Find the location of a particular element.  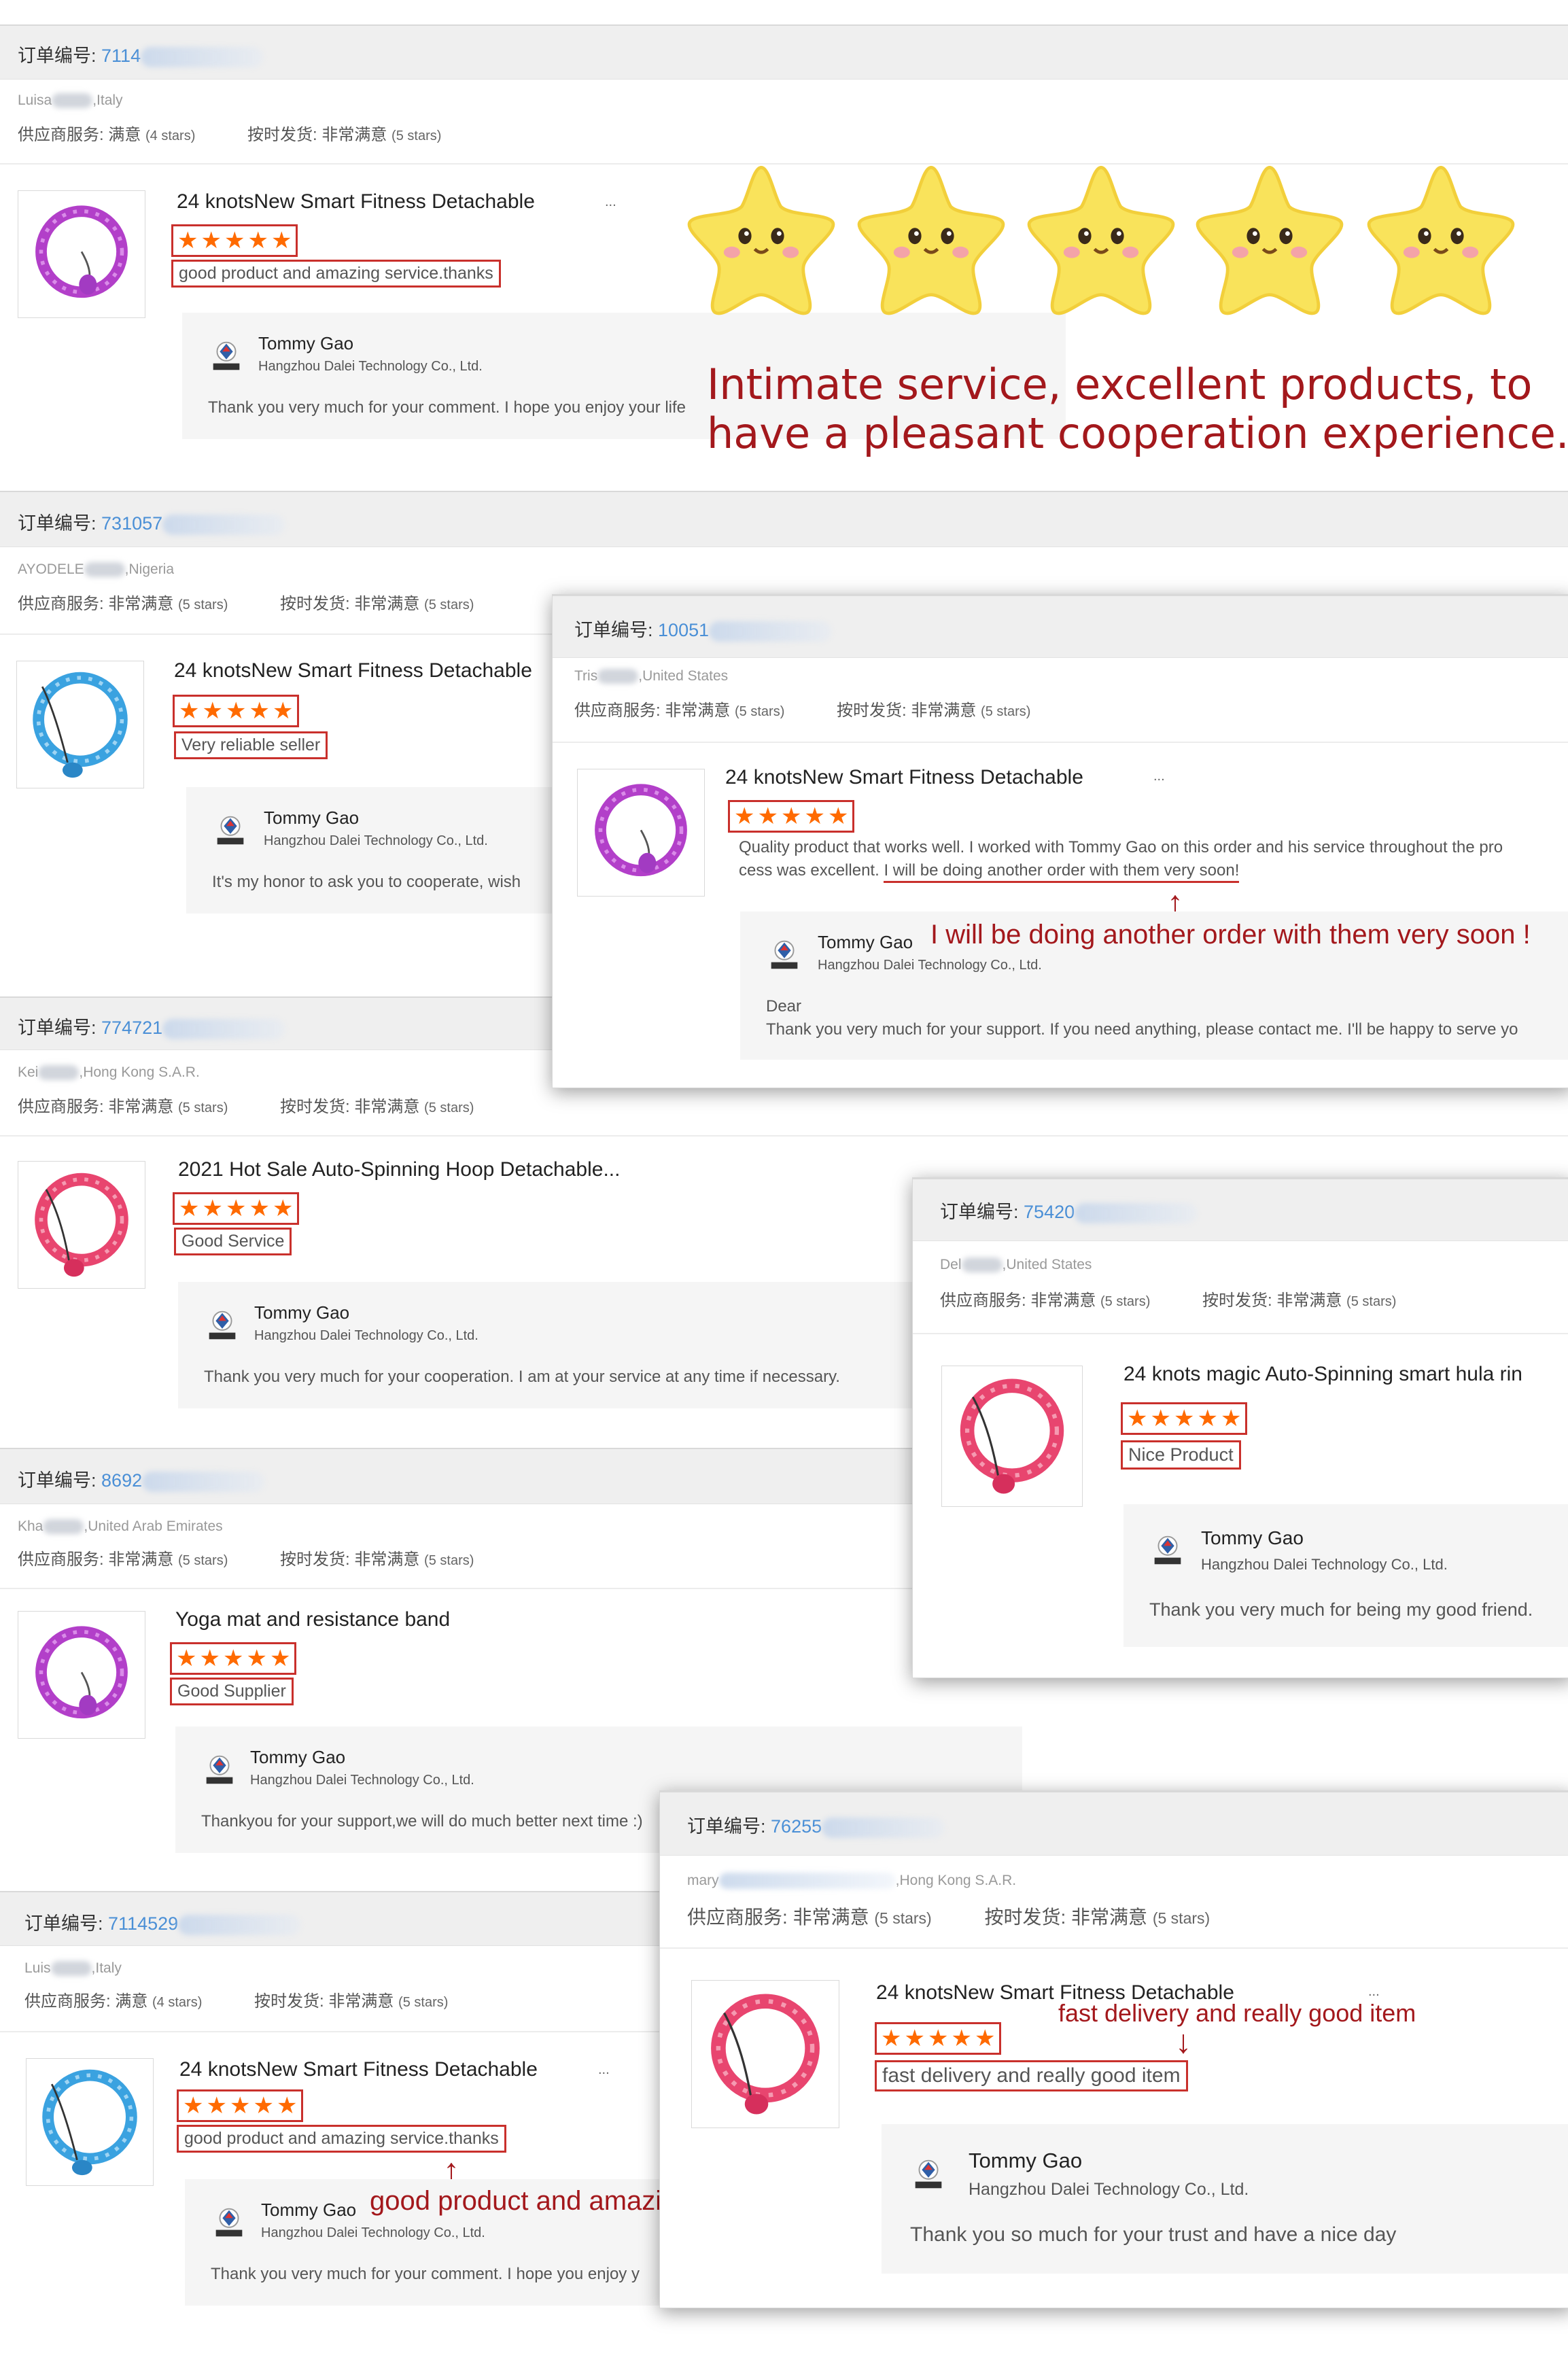

buyer-info: Kei ,Hong Kong S.A.R. is located at coordinates (109, 1072).